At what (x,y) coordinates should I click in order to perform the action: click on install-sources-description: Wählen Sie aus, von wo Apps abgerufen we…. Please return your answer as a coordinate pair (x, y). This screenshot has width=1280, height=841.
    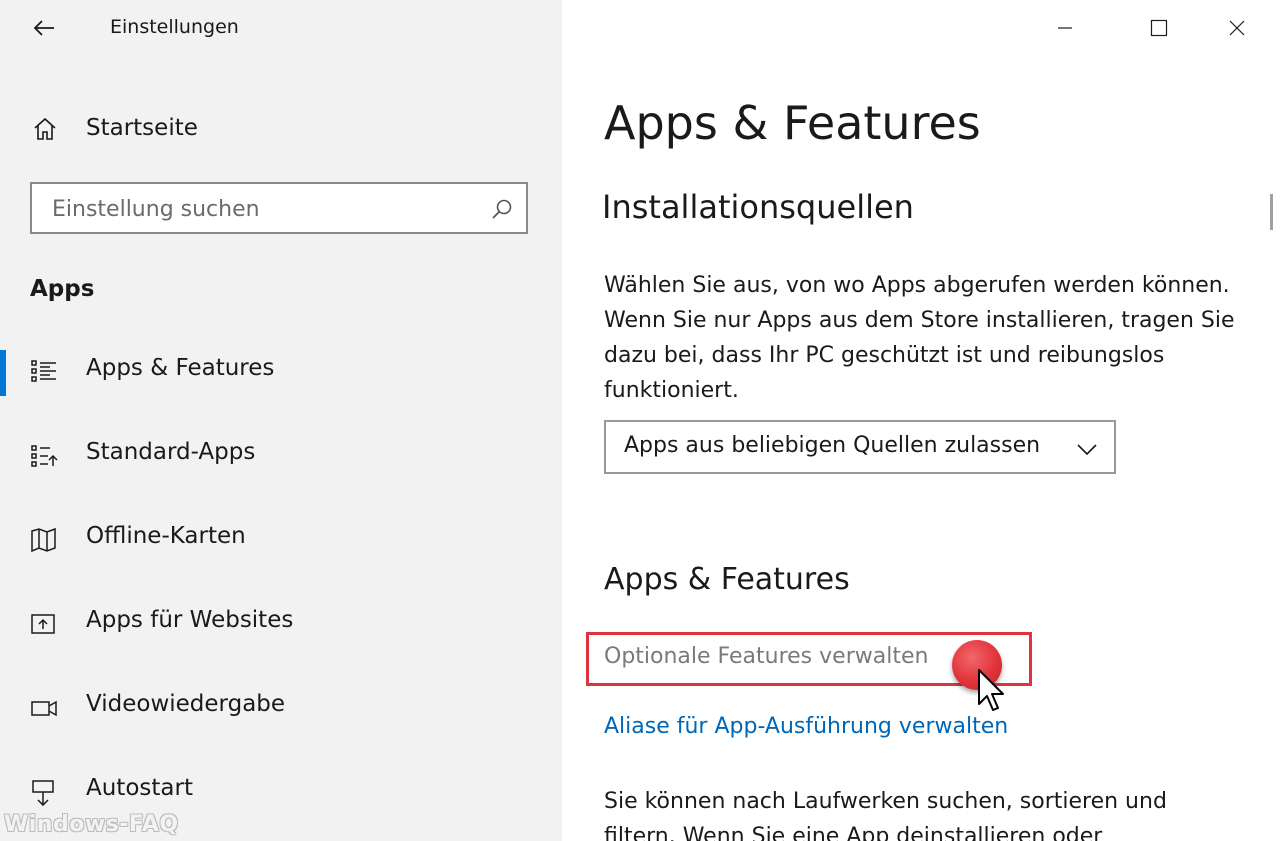
    Looking at the image, I should click on (919, 338).